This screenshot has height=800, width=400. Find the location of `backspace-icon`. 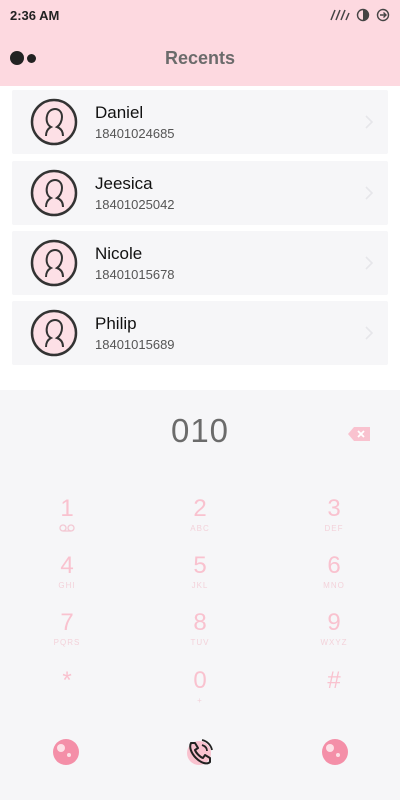

backspace-icon is located at coordinates (359, 434).